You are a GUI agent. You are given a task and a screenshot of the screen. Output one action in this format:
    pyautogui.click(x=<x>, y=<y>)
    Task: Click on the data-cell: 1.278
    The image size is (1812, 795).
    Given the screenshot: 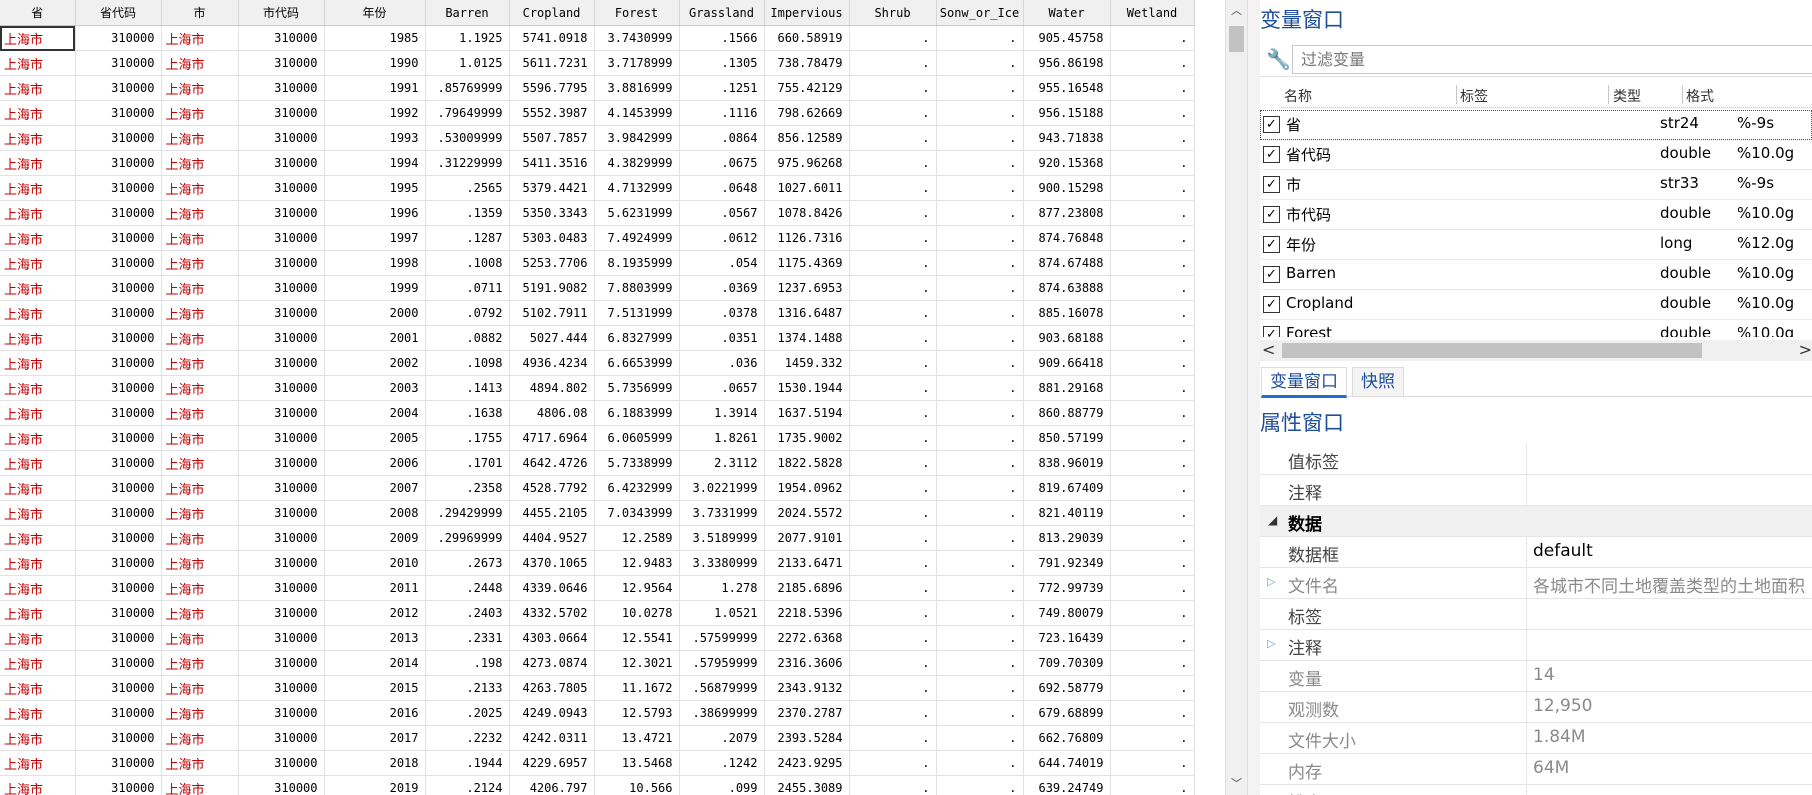 What is the action you would take?
    pyautogui.click(x=722, y=588)
    